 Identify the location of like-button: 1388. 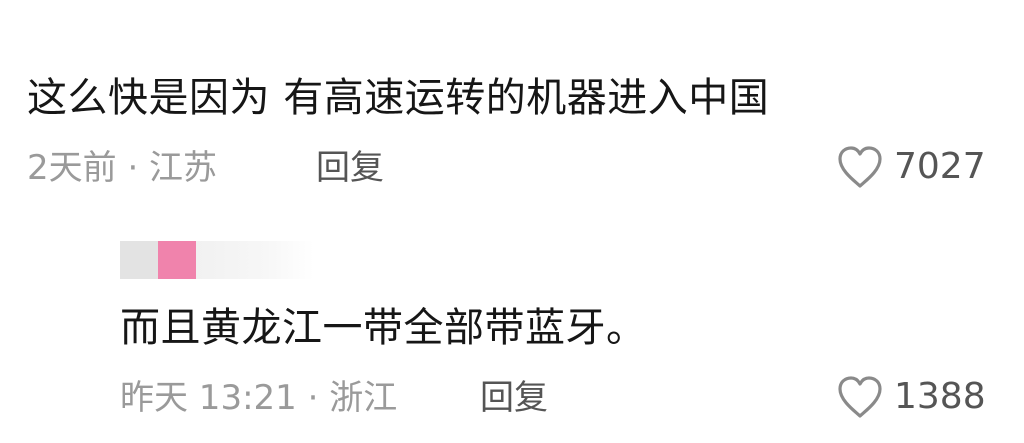
(911, 397).